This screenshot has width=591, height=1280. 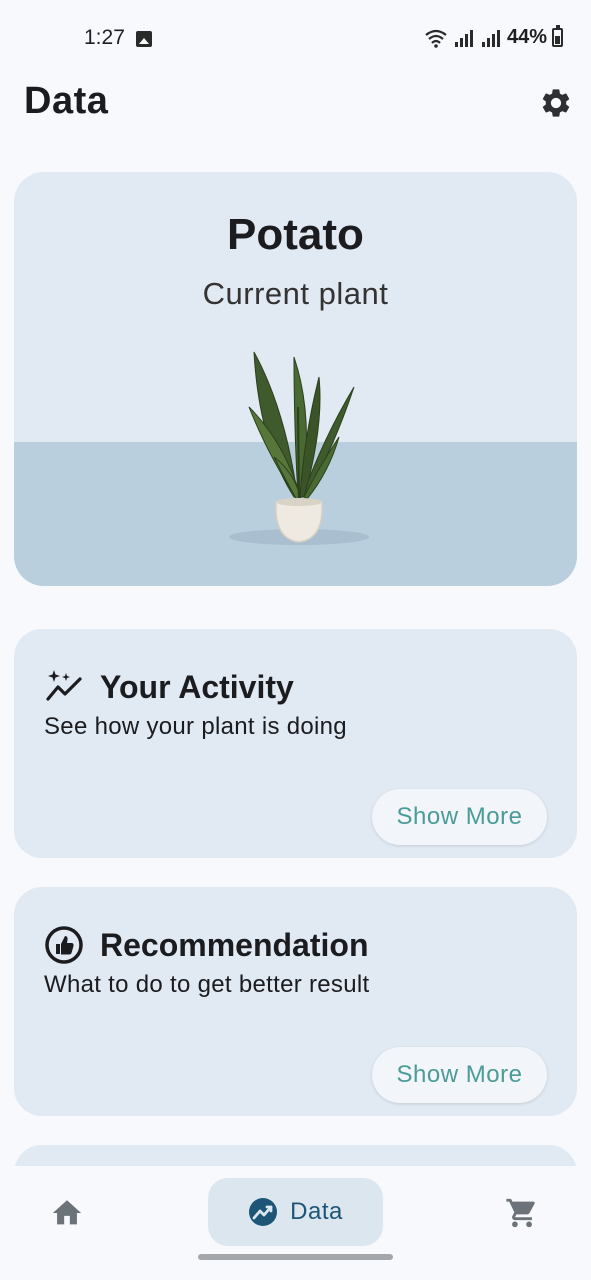 I want to click on bottom-navigation: Data, so click(x=295, y=1223).